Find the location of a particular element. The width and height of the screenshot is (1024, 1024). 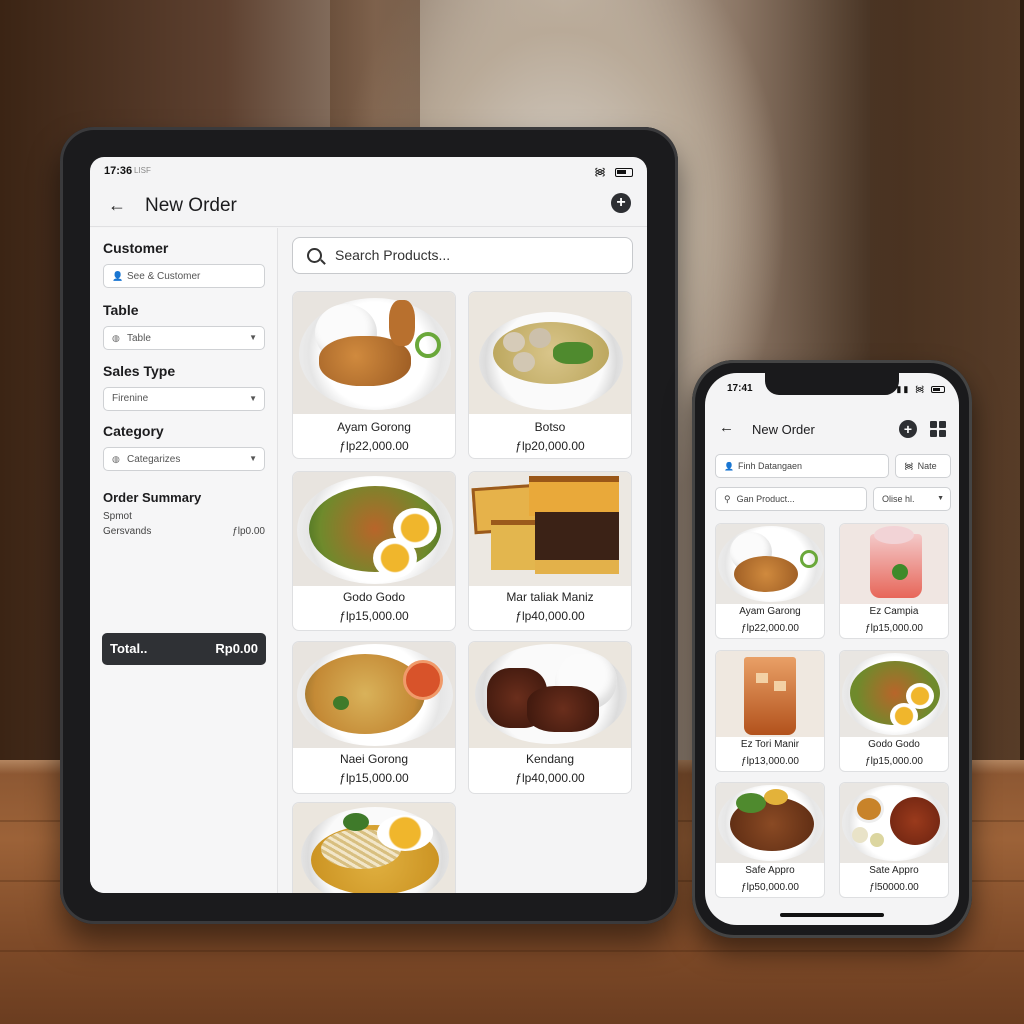

product-card: Ayam Garong ƒlp22,000.00 is located at coordinates (770, 581).